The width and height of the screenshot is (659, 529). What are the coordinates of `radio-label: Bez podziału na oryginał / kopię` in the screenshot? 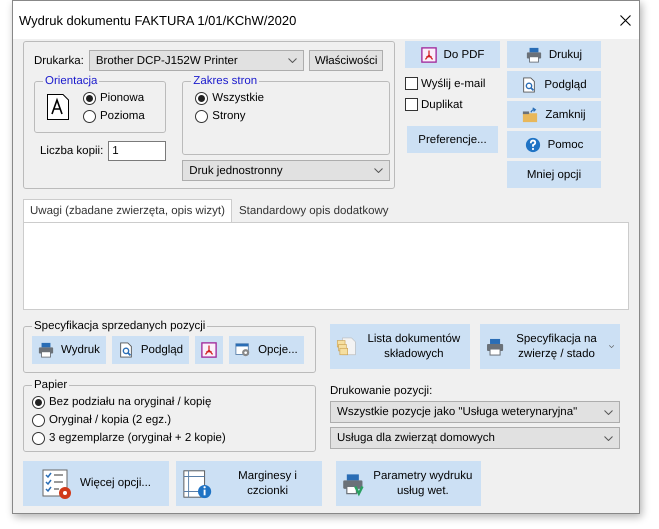 It's located at (130, 402).